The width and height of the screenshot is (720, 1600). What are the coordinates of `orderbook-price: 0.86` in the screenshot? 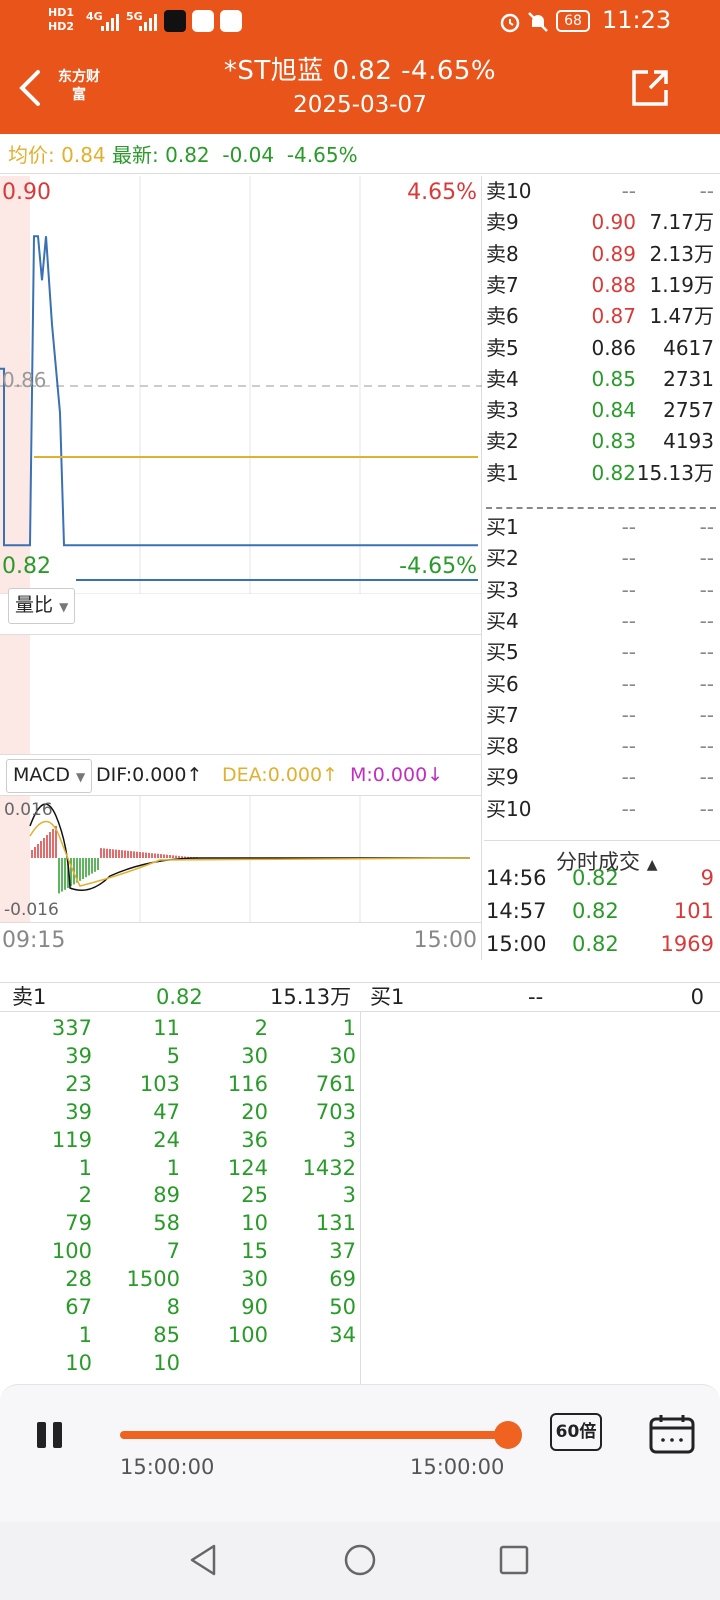 It's located at (613, 347).